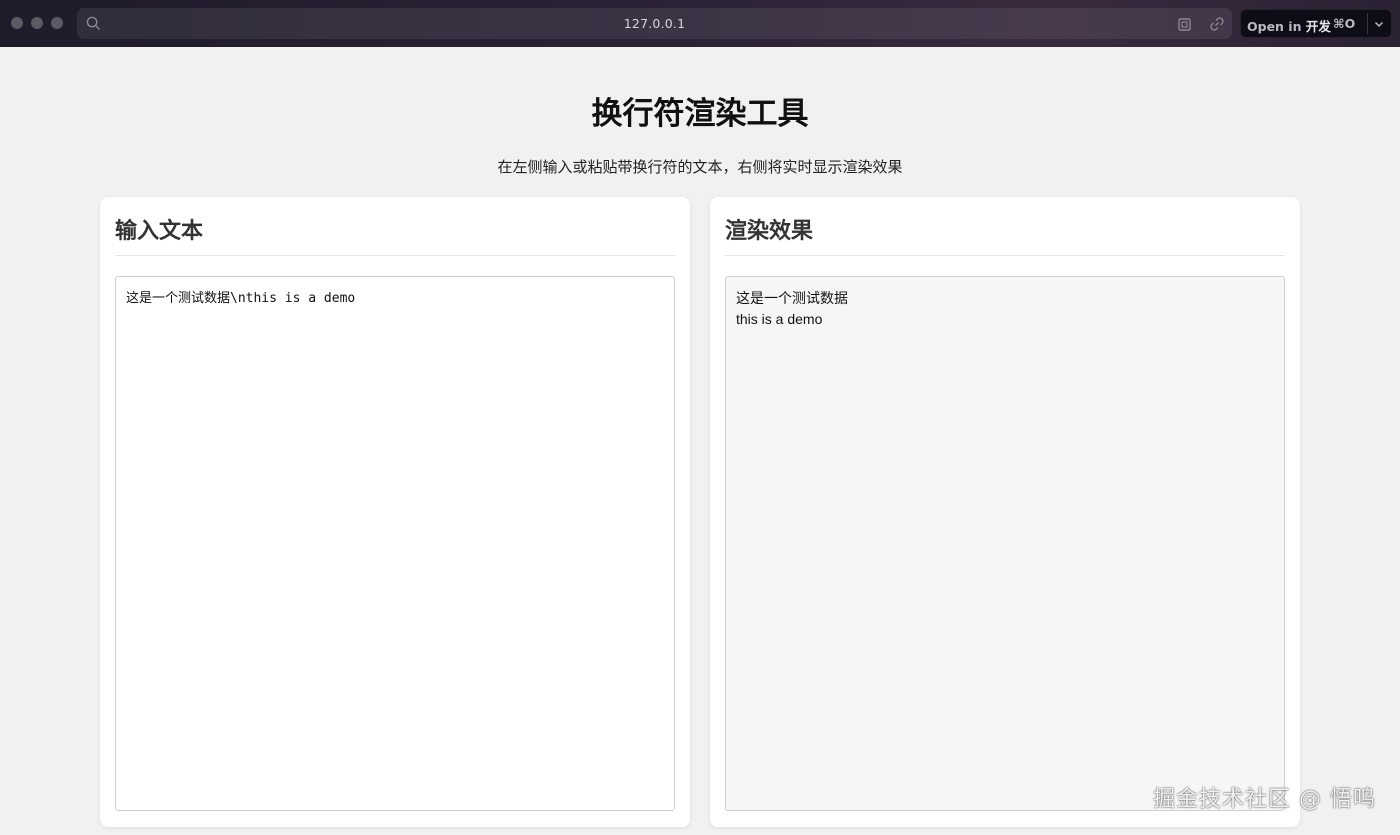  What do you see at coordinates (1185, 24) in the screenshot?
I see `extension-icon` at bounding box center [1185, 24].